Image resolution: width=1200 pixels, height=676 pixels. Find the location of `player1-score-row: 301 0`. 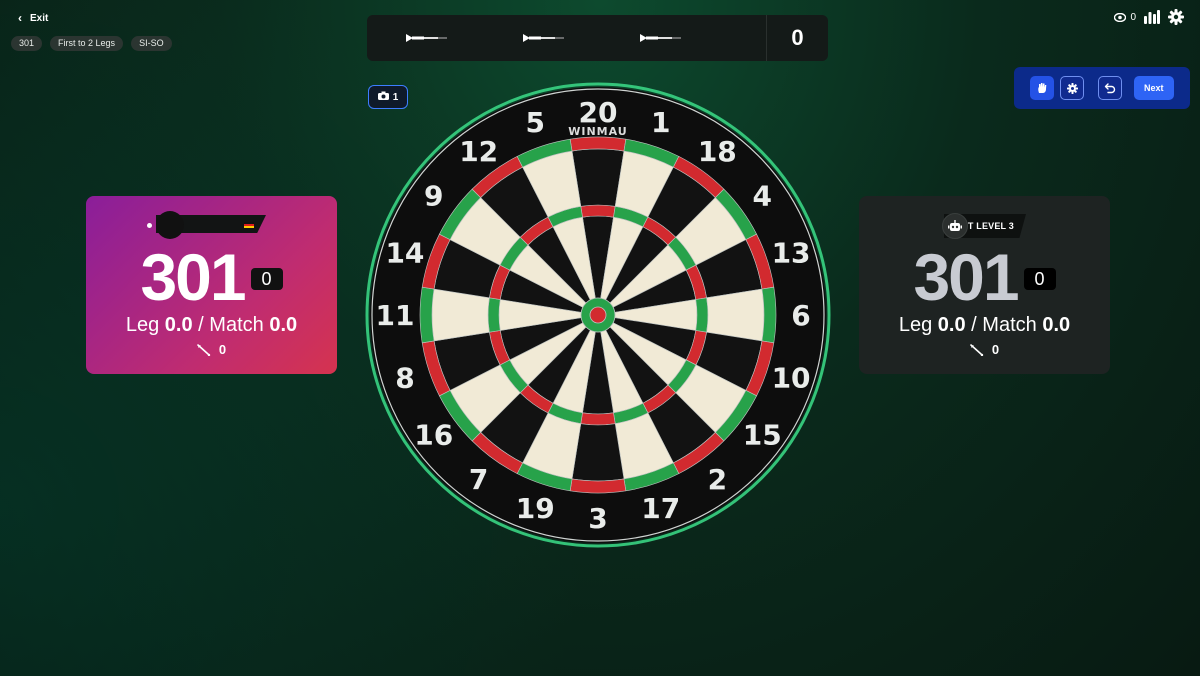

player1-score-row: 301 0 is located at coordinates (211, 277).